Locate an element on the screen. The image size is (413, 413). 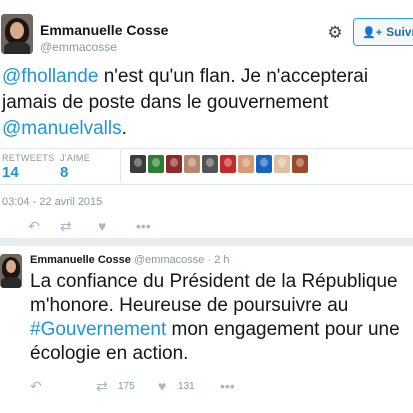
author-line: Emmanuelle Cosse @emmacosse · 2 h is located at coordinates (129, 260).